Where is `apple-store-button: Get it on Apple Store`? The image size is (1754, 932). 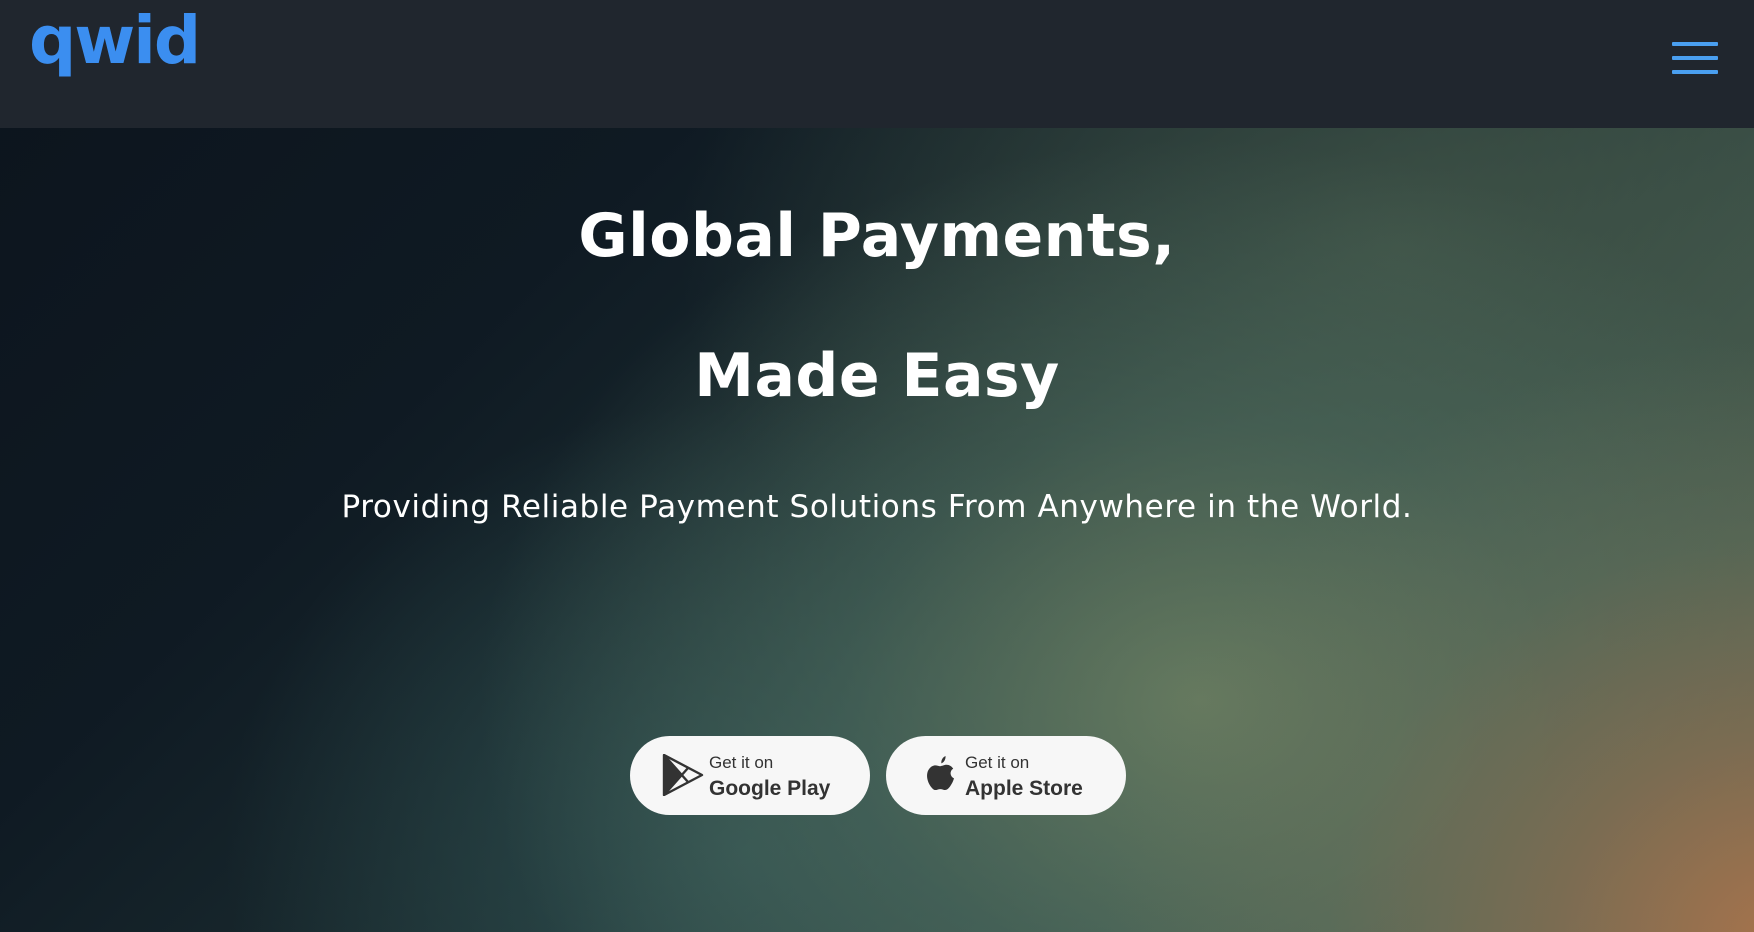 apple-store-button: Get it on Apple Store is located at coordinates (1006, 775).